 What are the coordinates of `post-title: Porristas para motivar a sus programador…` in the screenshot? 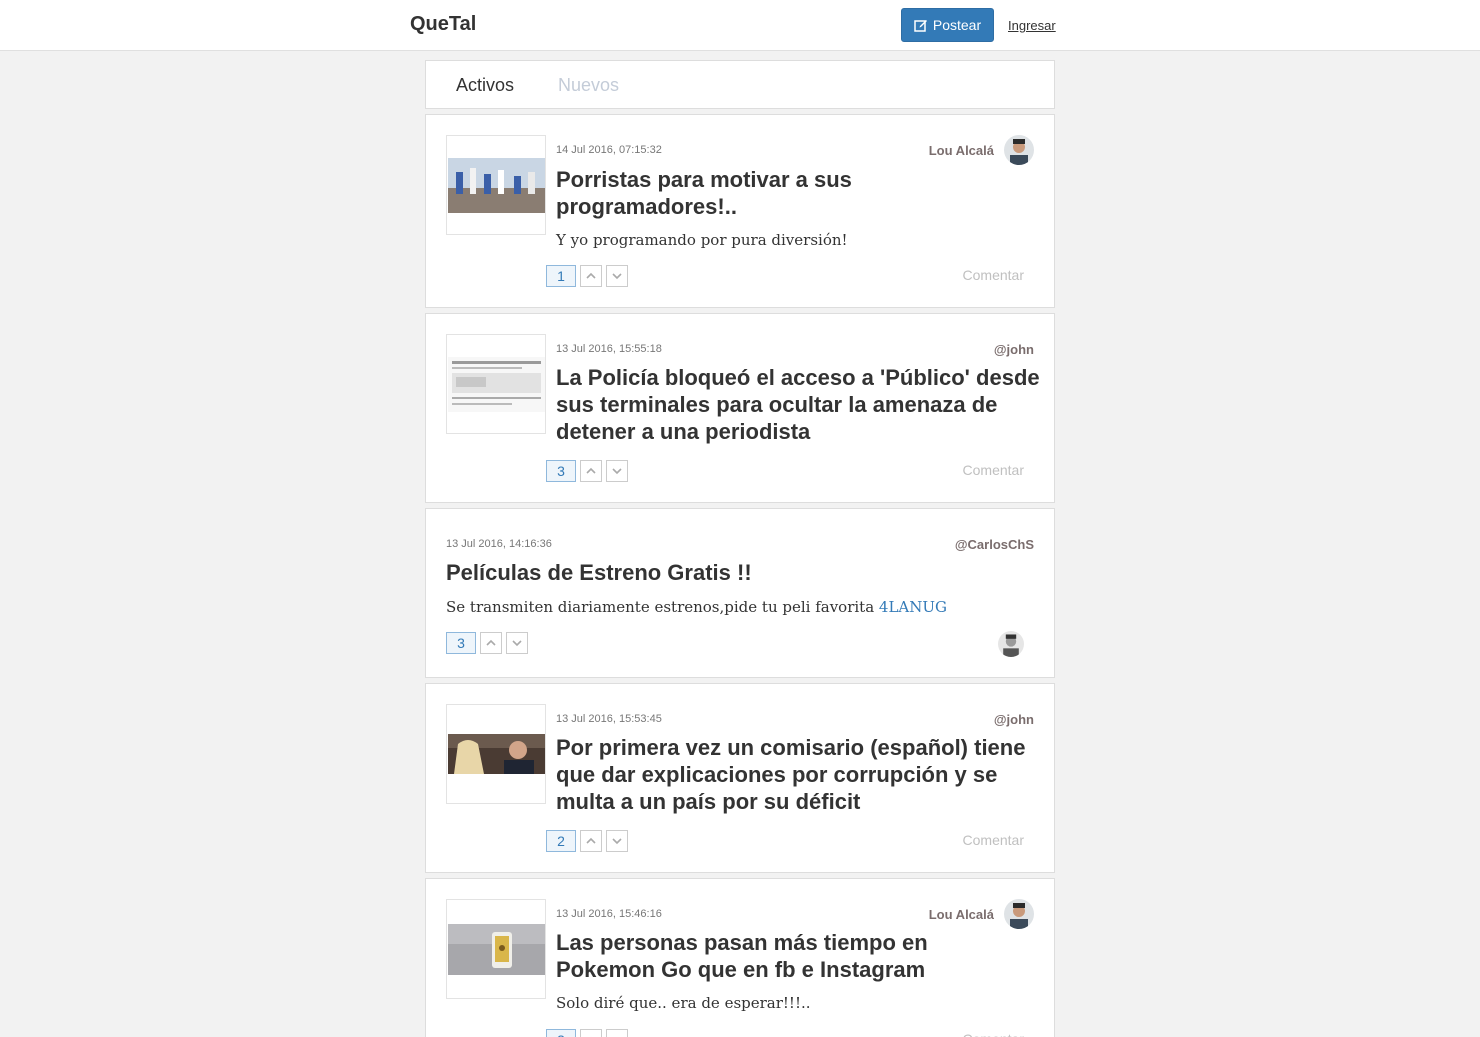 It's located at (706, 193).